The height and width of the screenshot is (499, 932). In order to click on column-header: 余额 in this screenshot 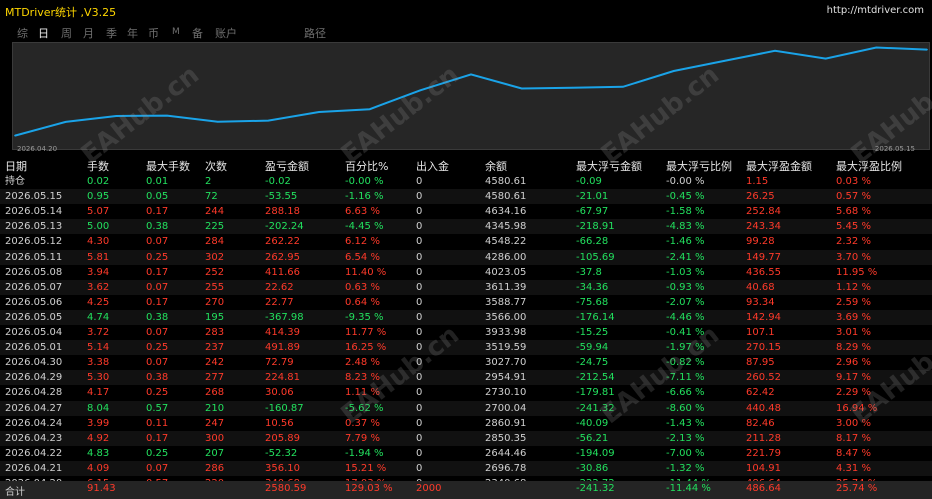, I will do `click(496, 166)`.